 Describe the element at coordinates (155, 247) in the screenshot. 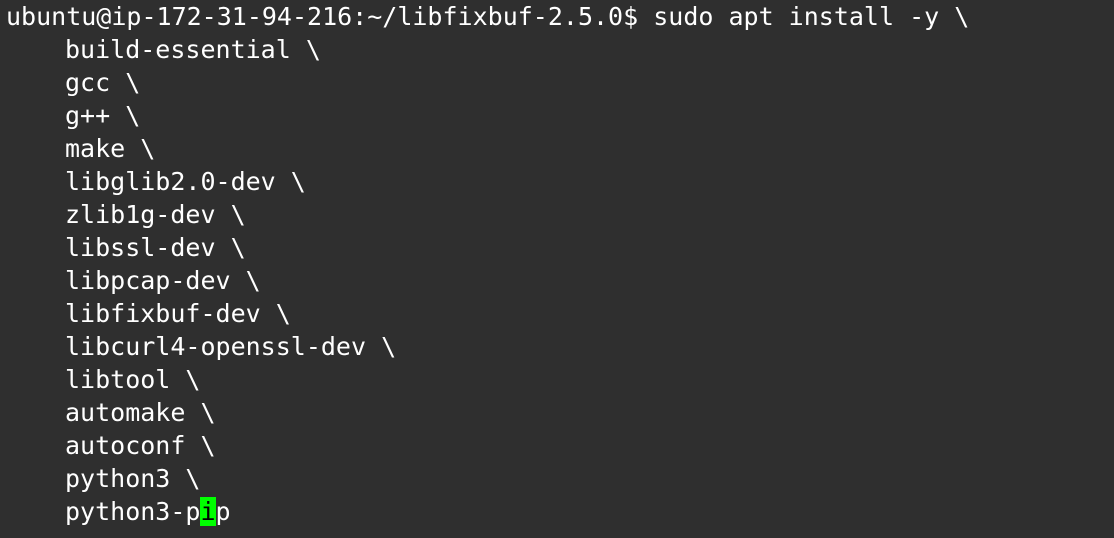

I see `package-text: libssl-dev \` at that location.